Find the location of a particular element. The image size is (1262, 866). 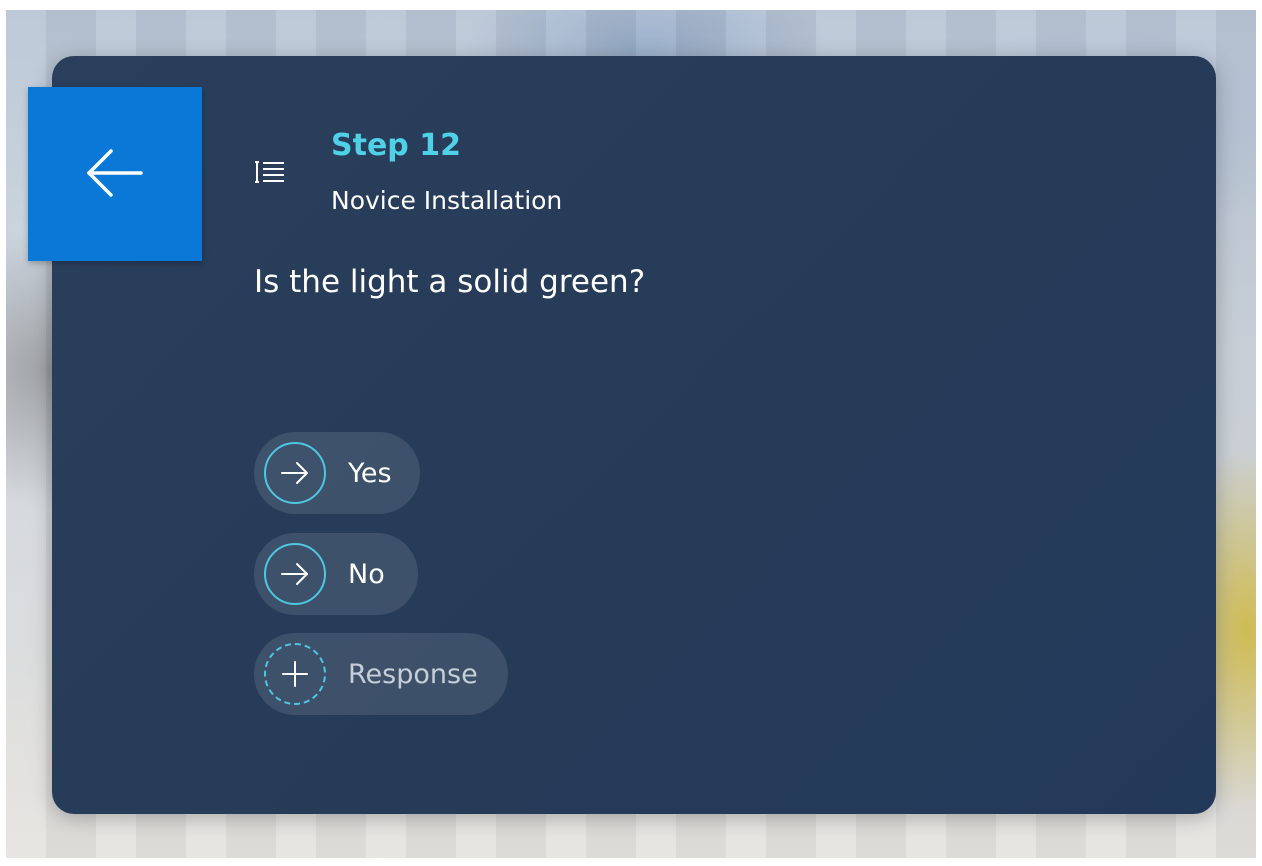

arrow-left-icon is located at coordinates (115, 174).